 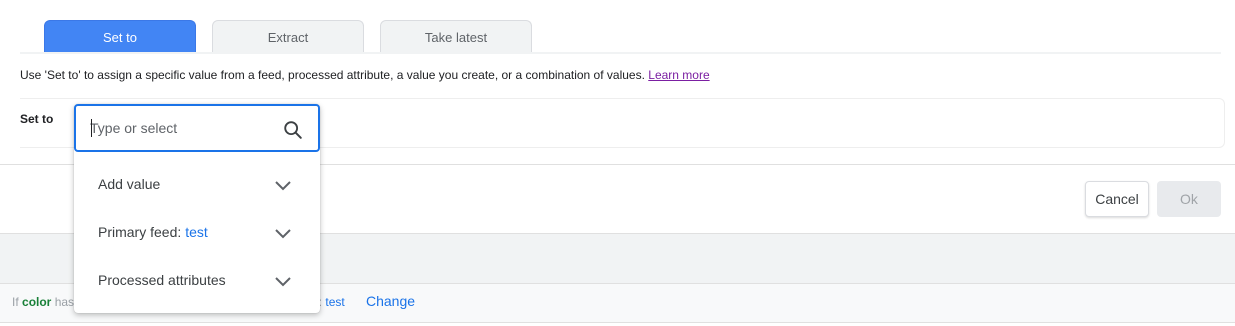 I want to click on dropdown-item-label: Processed attributes, so click(x=162, y=280).